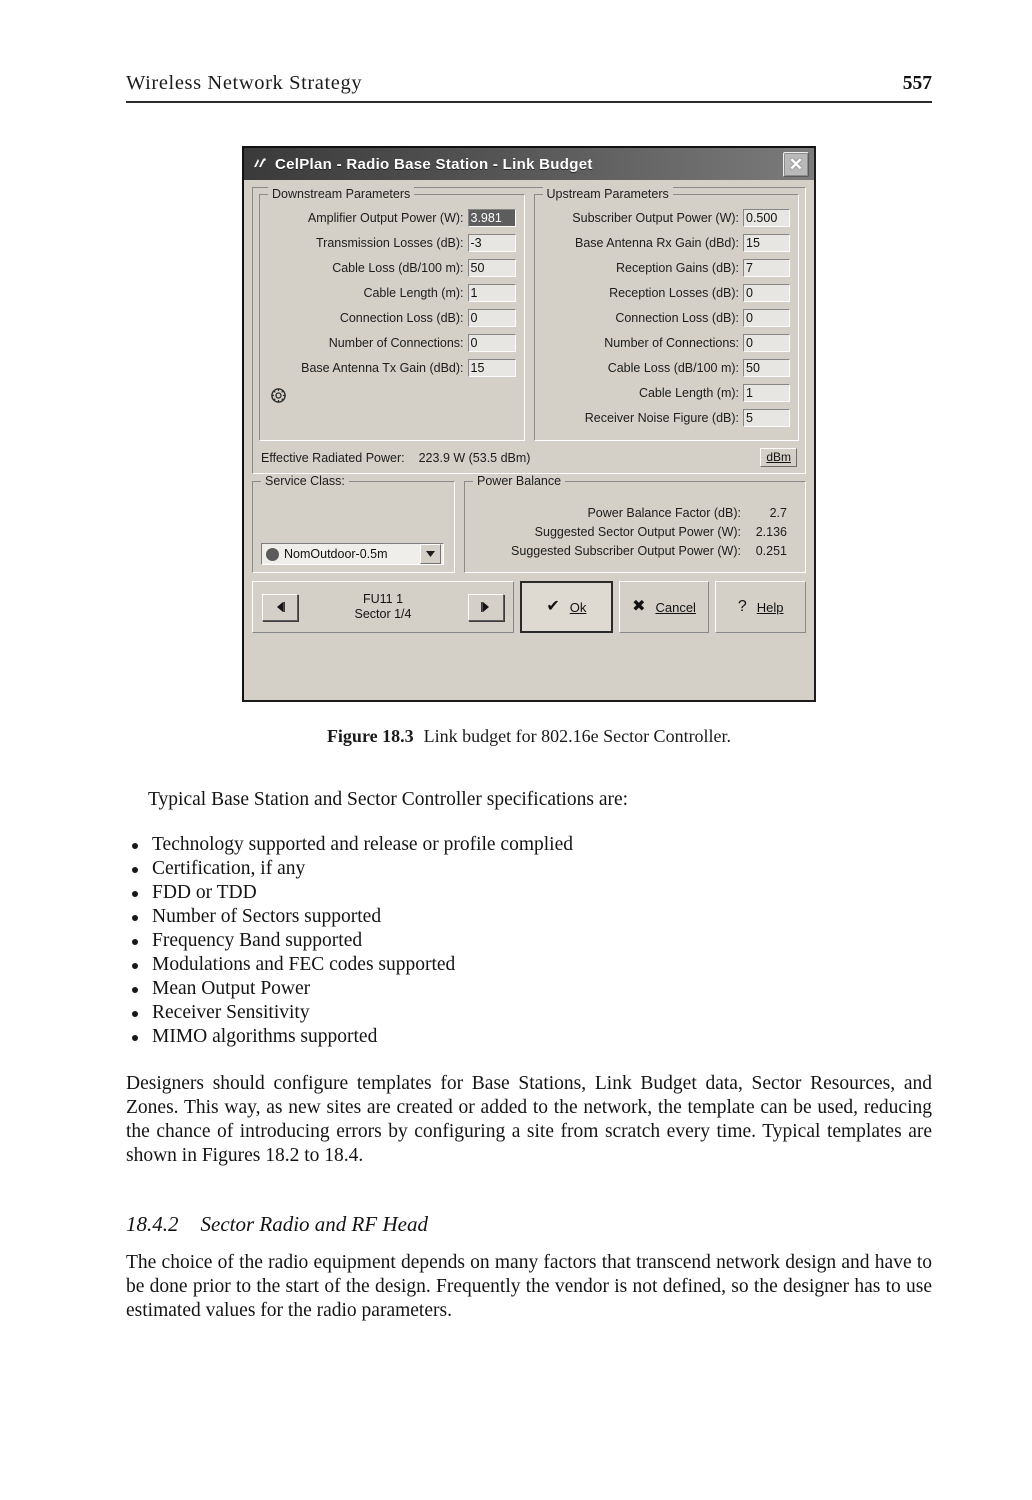 The image size is (1032, 1500). I want to click on power-balance-label: Suggested Sector Output Power (W):, so click(637, 532).